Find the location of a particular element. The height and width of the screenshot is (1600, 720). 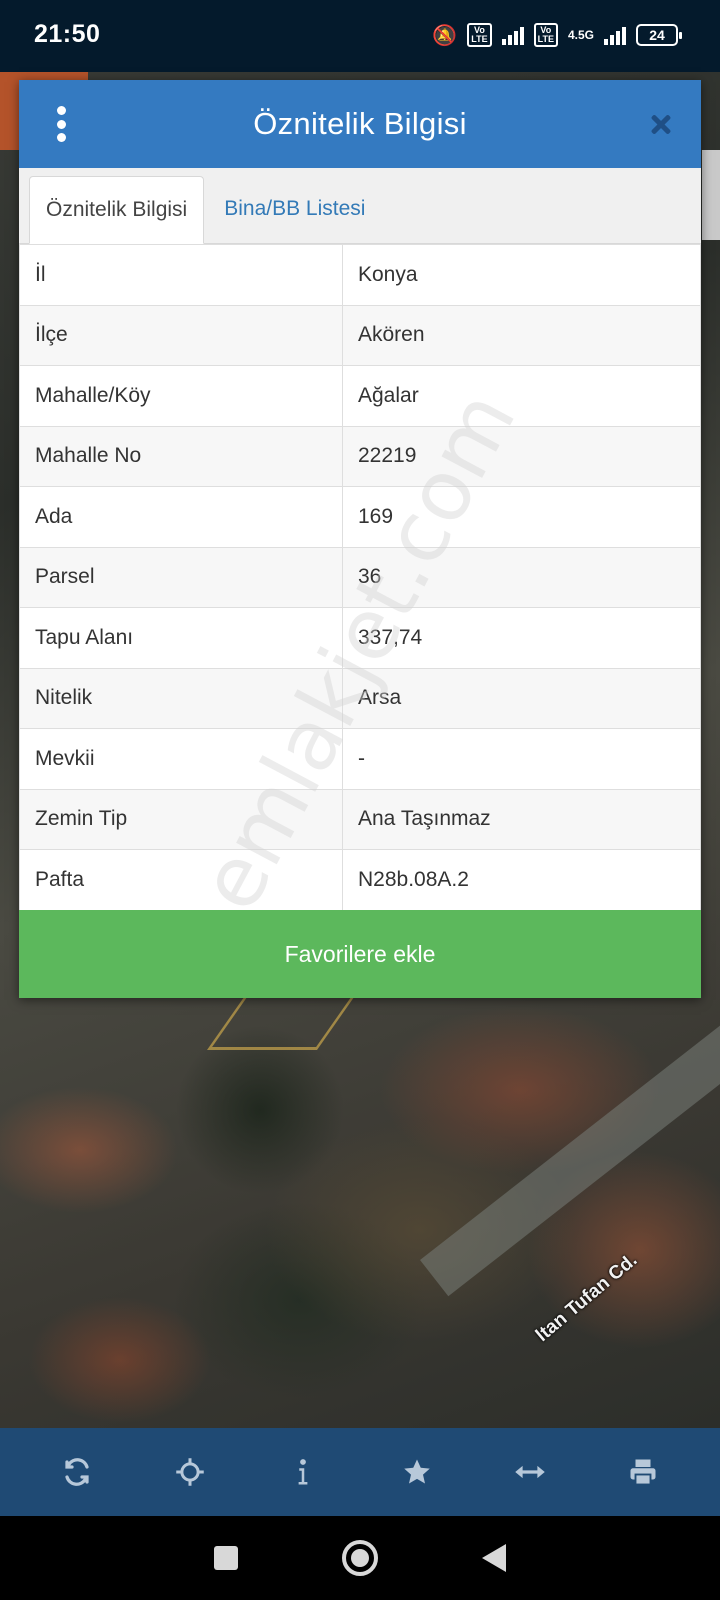

dialog-title: Öznitelik Bilgisi is located at coordinates (360, 123).